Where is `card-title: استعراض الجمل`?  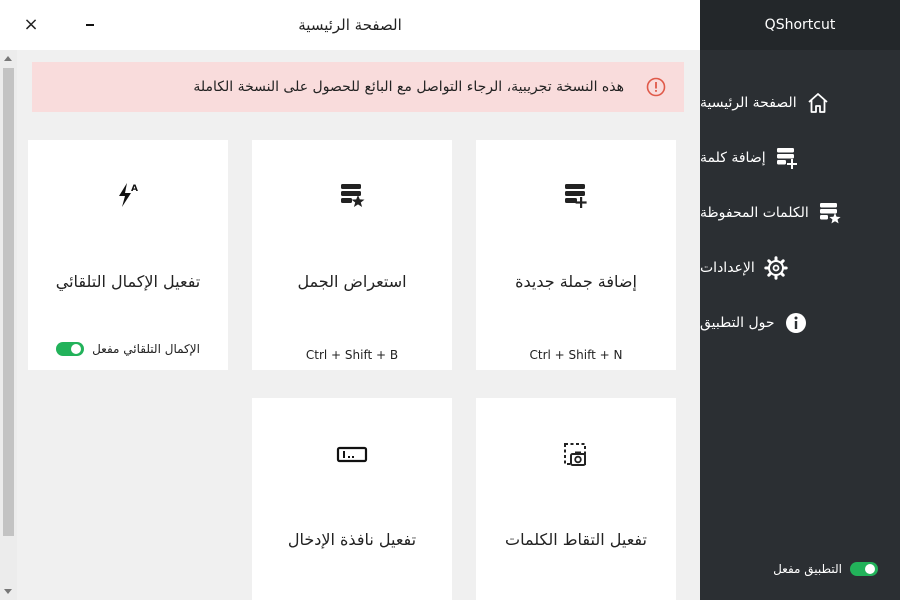 card-title: استعراض الجمل is located at coordinates (352, 281).